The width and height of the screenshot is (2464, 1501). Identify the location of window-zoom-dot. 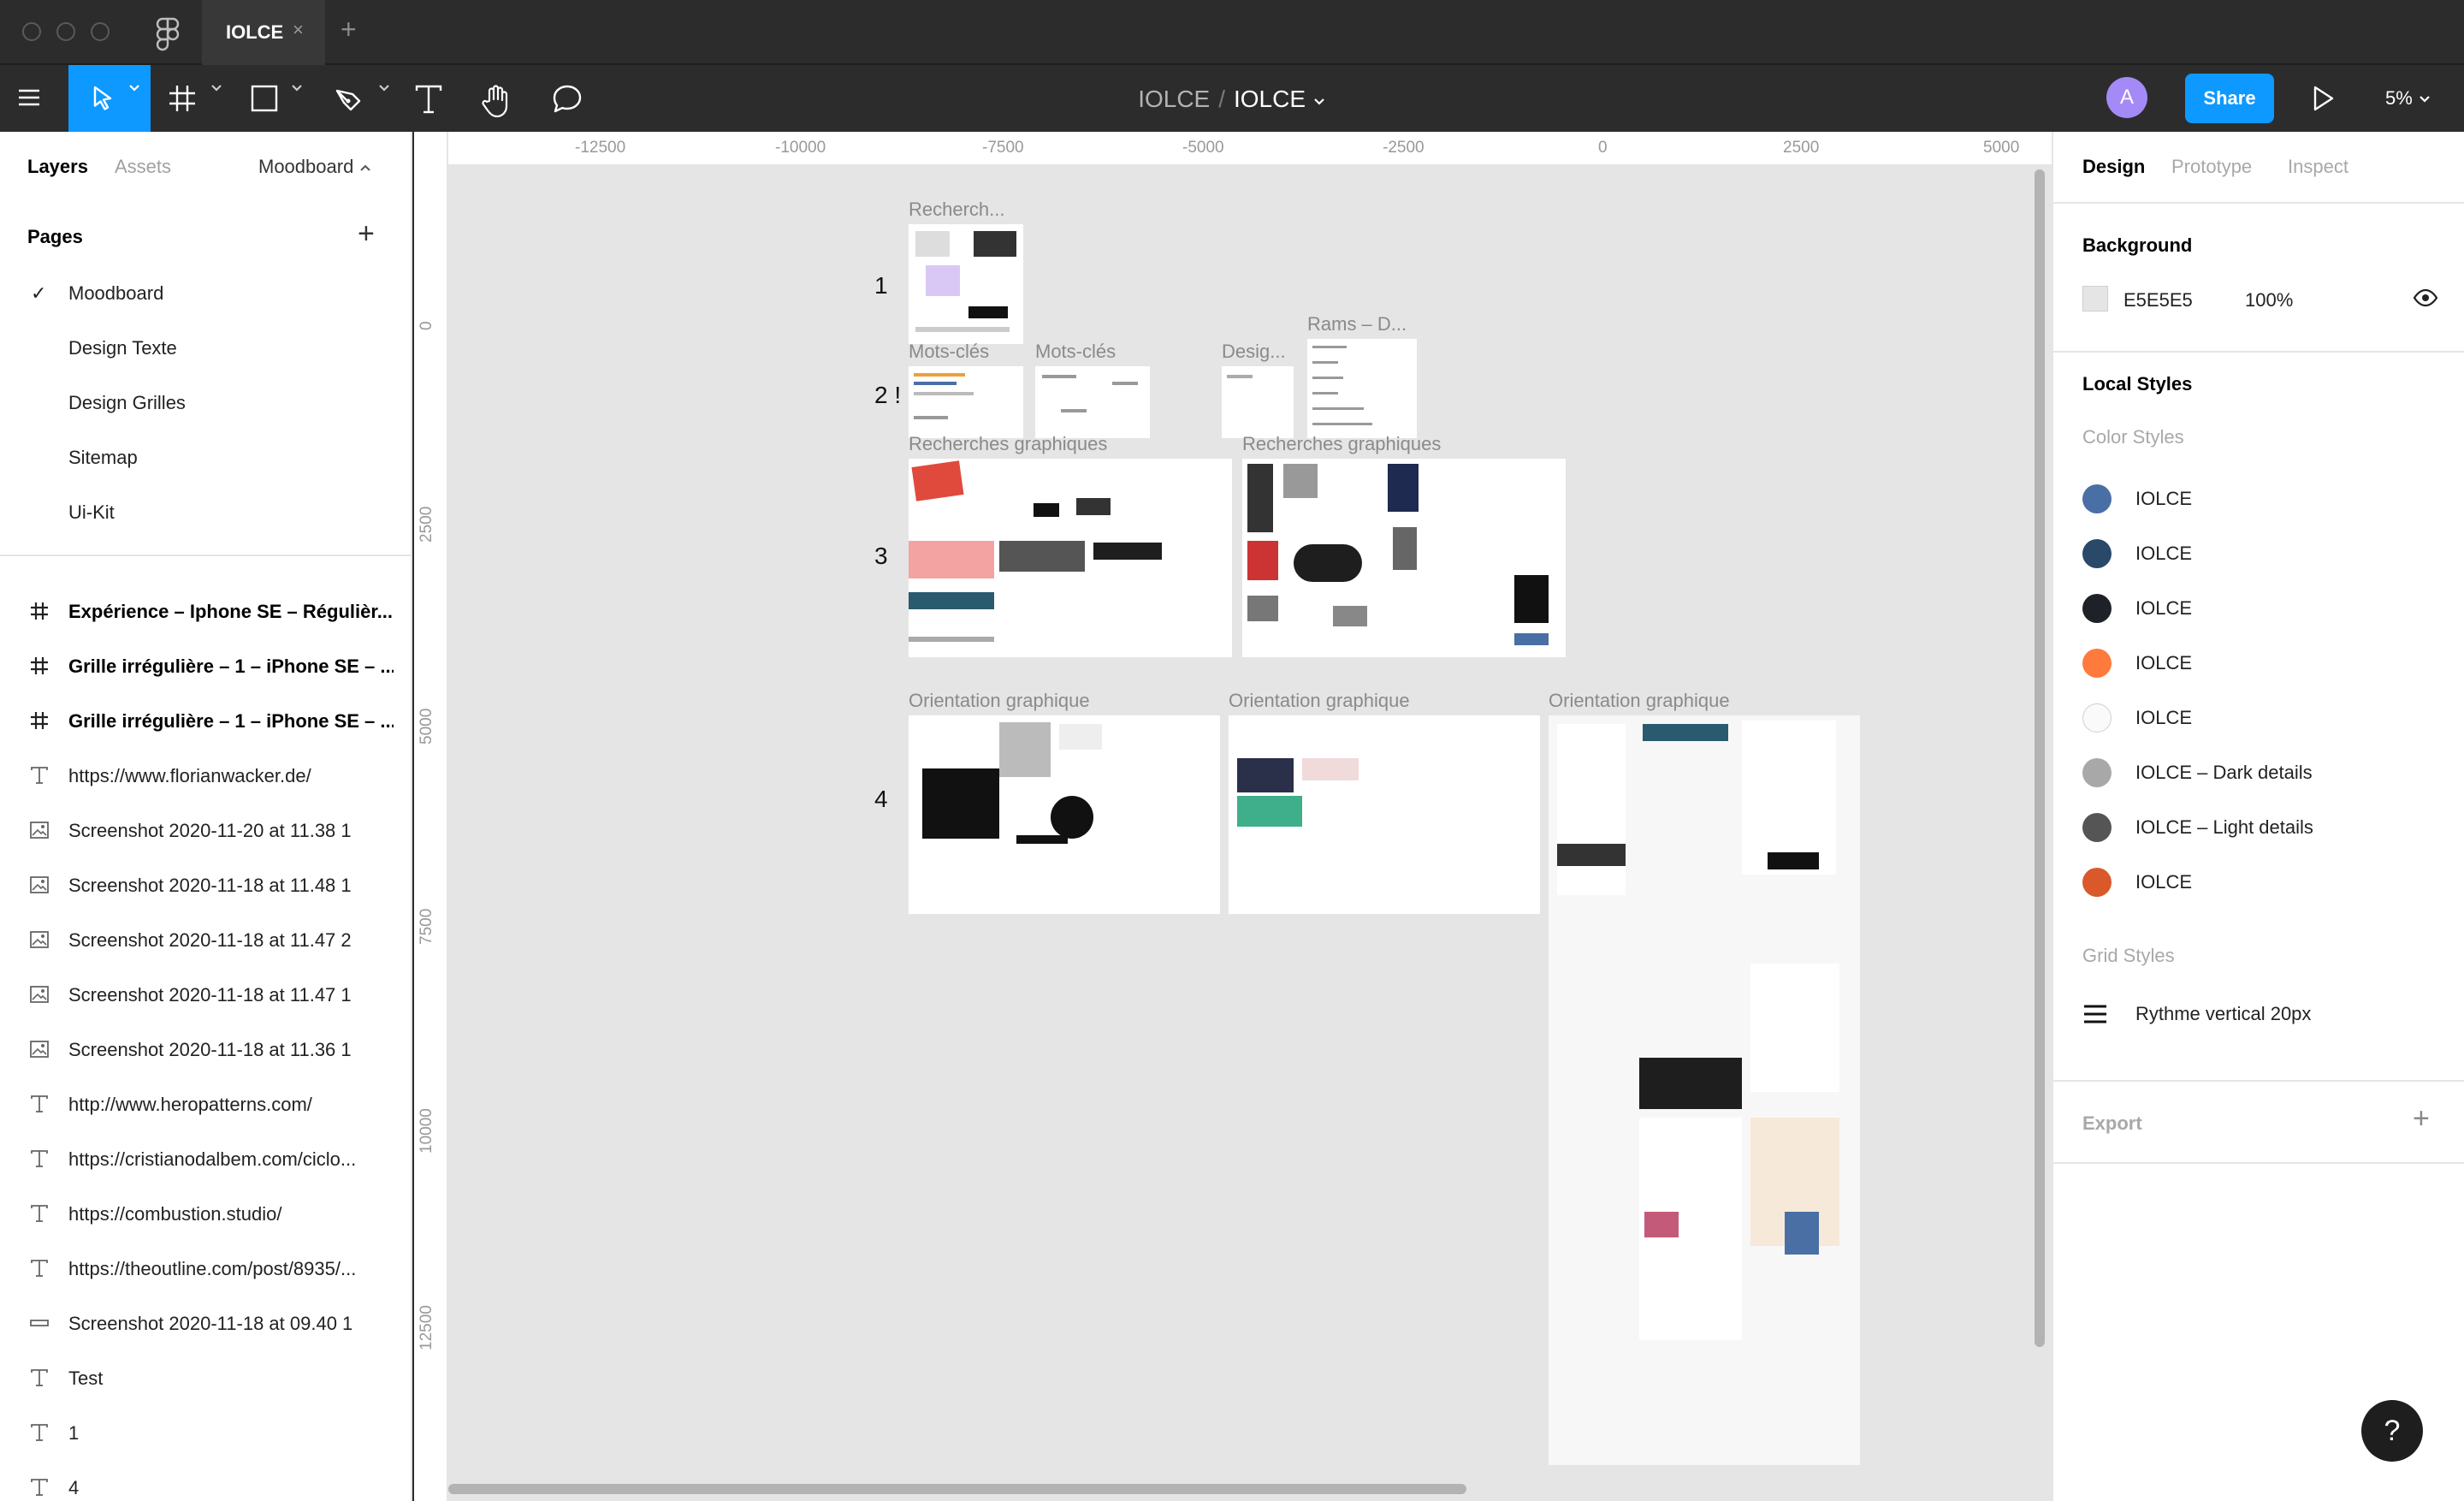
(100, 31).